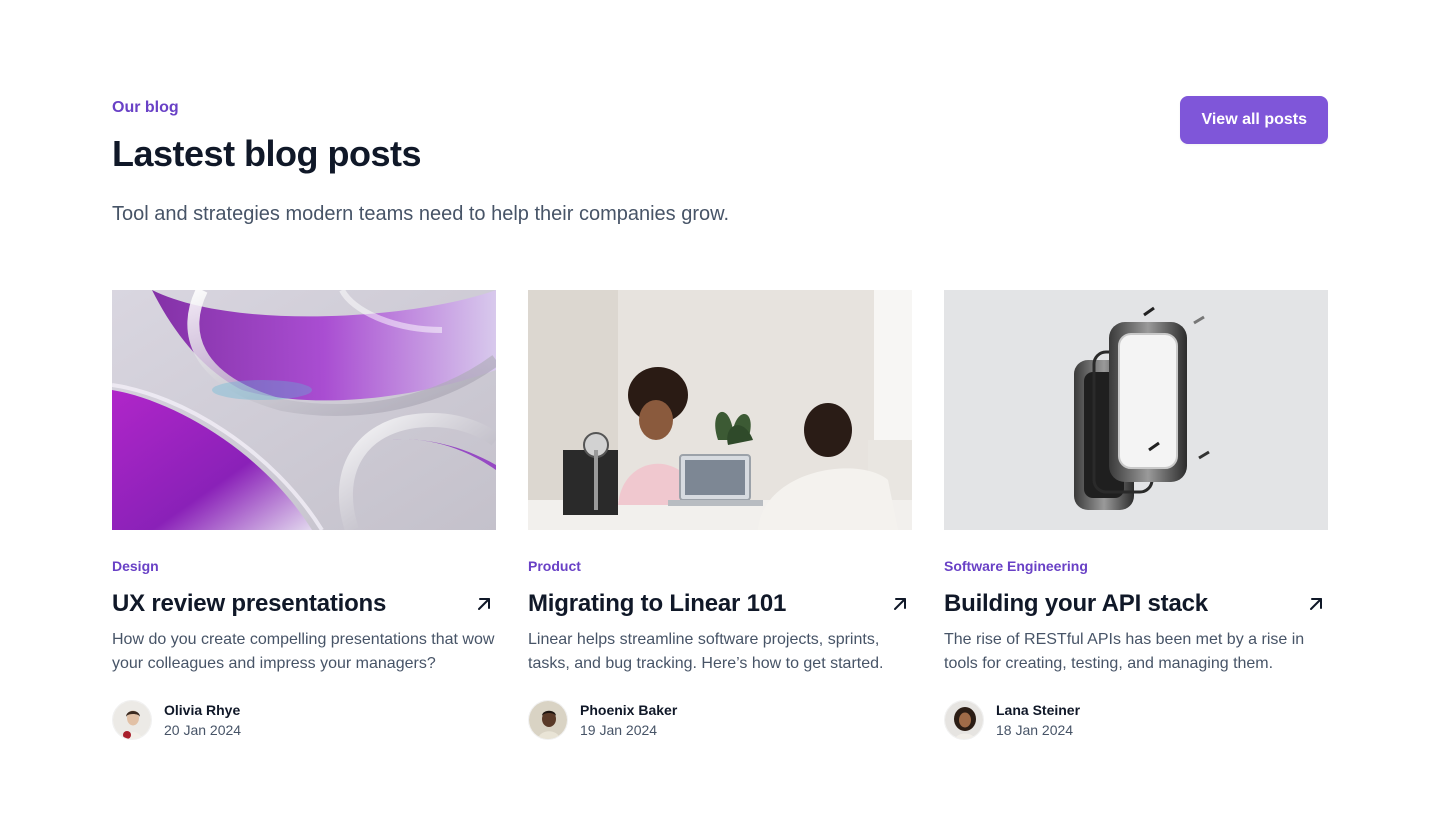  What do you see at coordinates (720, 720) in the screenshot?
I see `post-author: Phoenix Baker 19 Jan 2024` at bounding box center [720, 720].